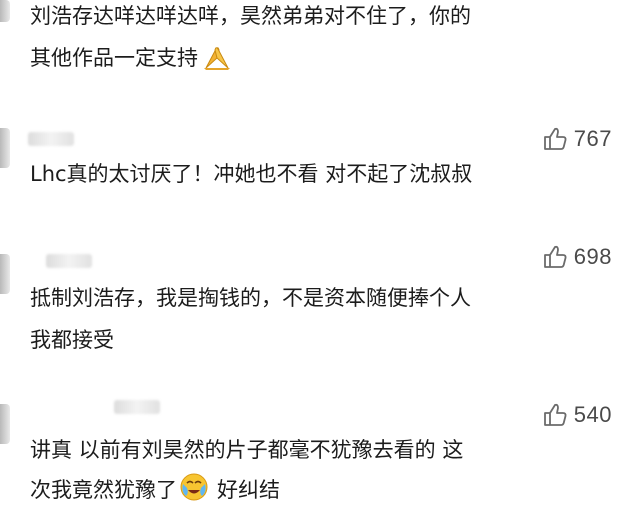 This screenshot has height=506, width=640. Describe the element at coordinates (250, 298) in the screenshot. I see `comment-text-line: 抵制刘浩存，我是掏钱的，不是资本随便捧个人` at that location.